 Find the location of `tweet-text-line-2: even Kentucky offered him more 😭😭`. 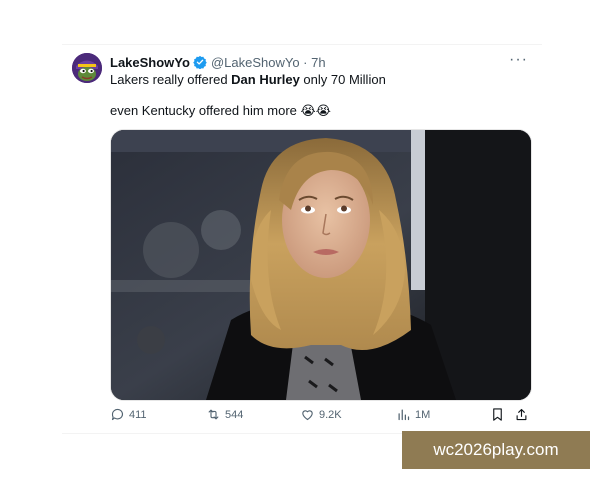

tweet-text-line-2: even Kentucky offered him more 😭😭 is located at coordinates (220, 111).